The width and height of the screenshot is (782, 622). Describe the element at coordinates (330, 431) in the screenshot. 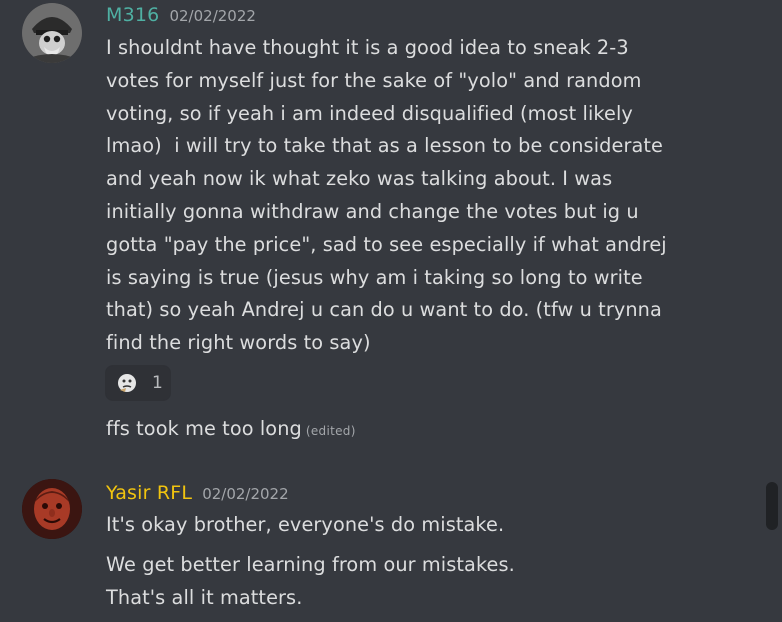

I see `edited-label: (edited)` at that location.